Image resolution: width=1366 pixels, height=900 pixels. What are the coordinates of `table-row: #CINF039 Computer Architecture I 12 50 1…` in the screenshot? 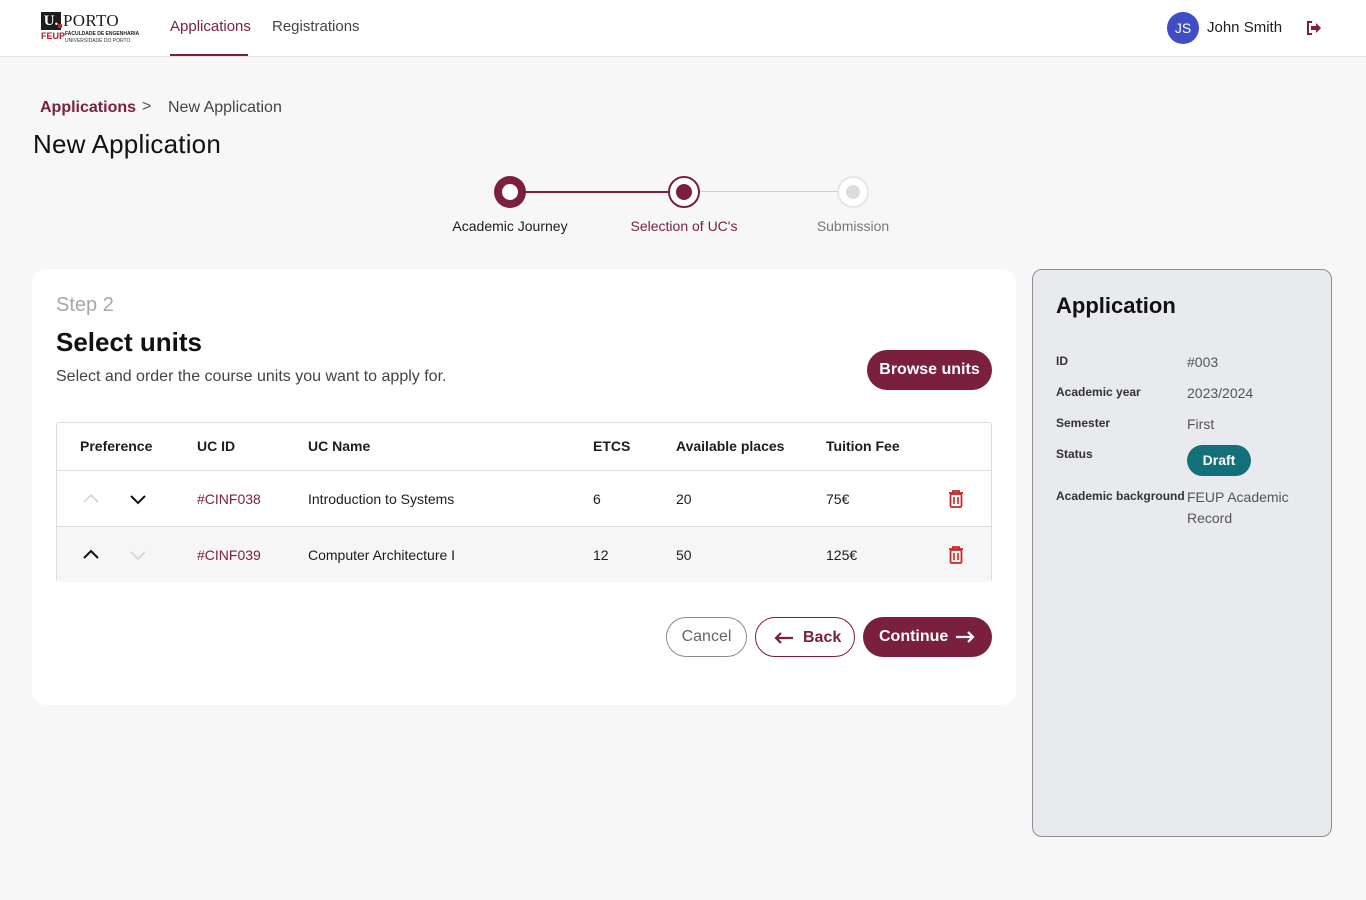 It's located at (524, 554).